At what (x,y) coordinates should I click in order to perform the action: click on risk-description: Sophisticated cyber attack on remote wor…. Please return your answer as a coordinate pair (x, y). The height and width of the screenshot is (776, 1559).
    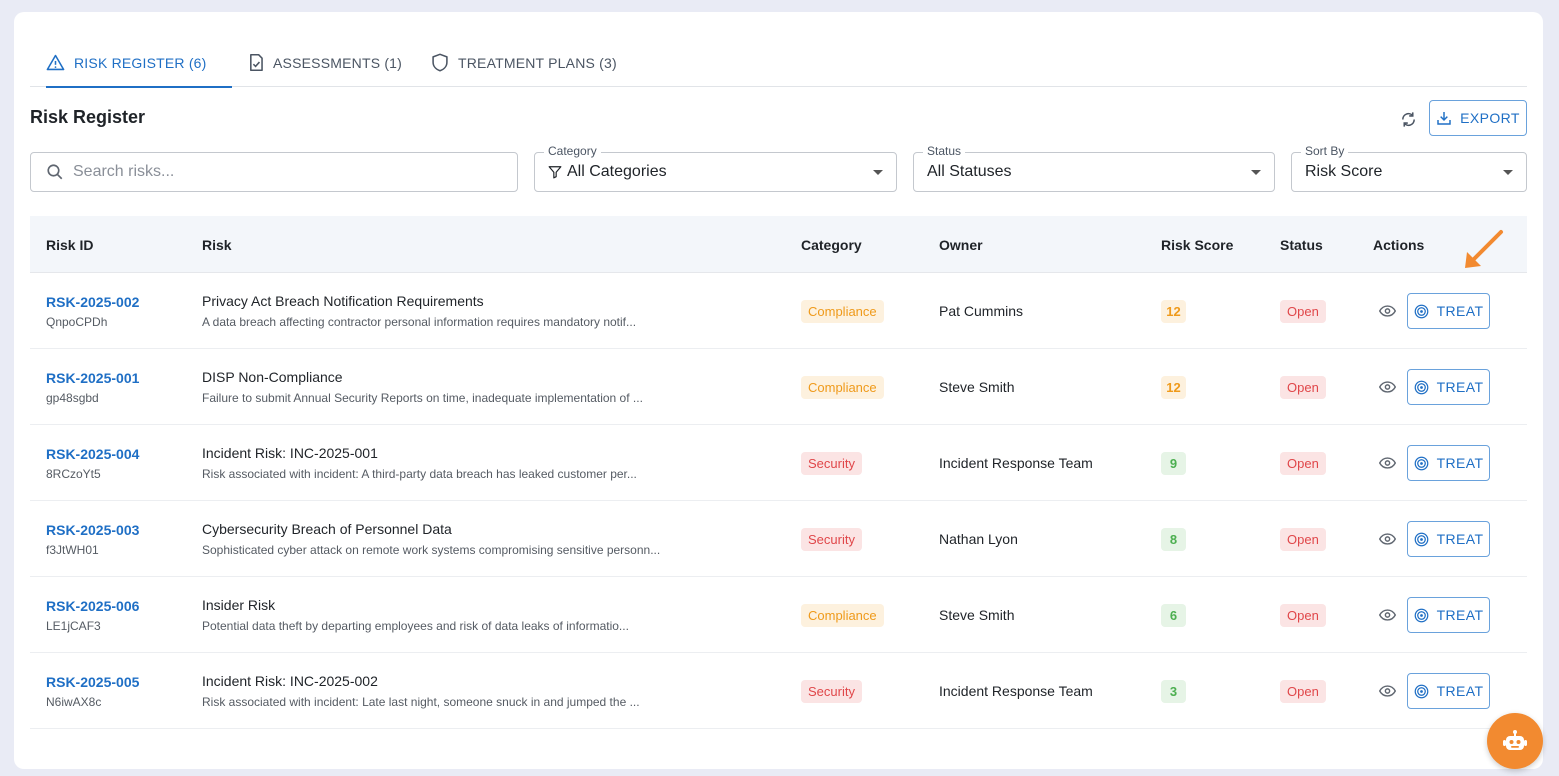
    Looking at the image, I should click on (431, 550).